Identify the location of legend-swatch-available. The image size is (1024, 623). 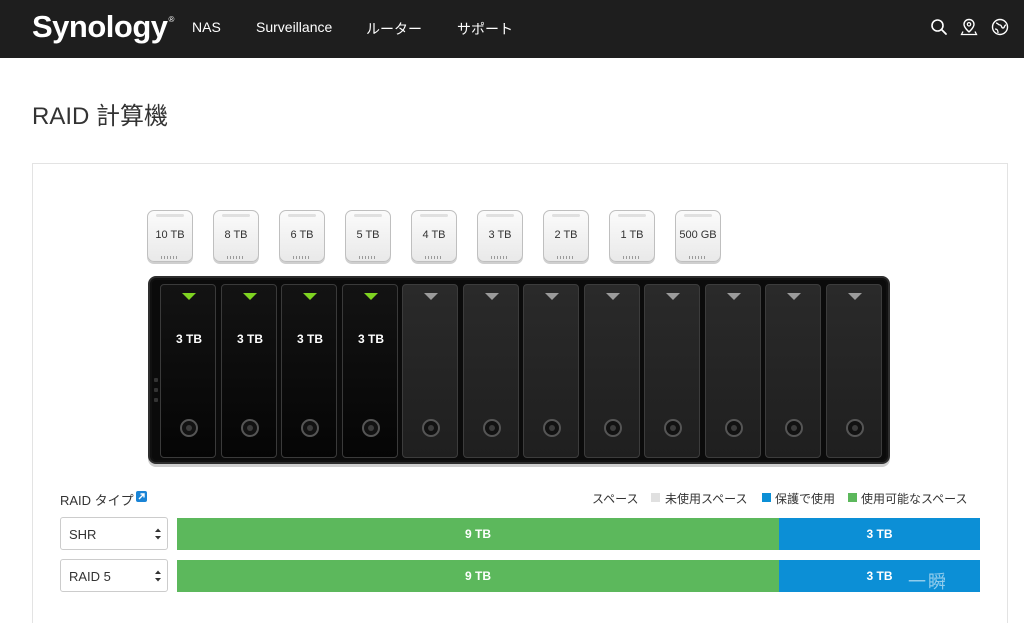
(852, 497).